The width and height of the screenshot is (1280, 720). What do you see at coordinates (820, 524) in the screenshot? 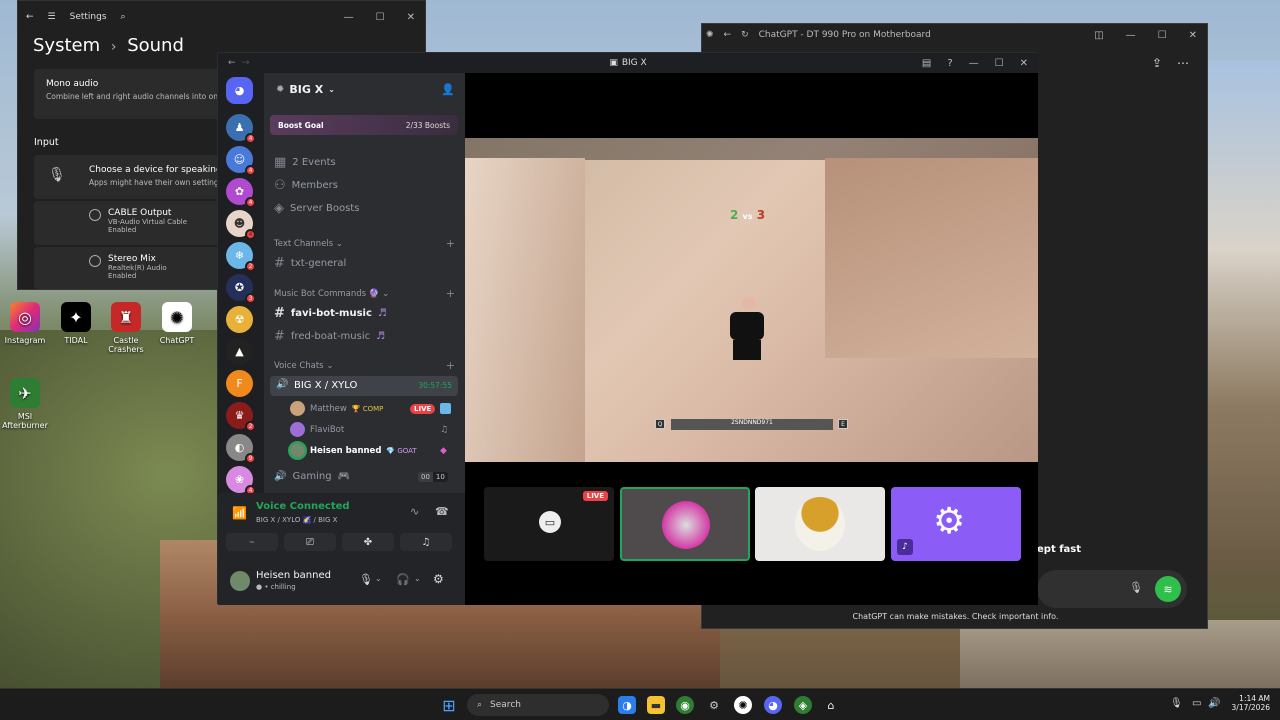
I see `stream-tile-user` at bounding box center [820, 524].